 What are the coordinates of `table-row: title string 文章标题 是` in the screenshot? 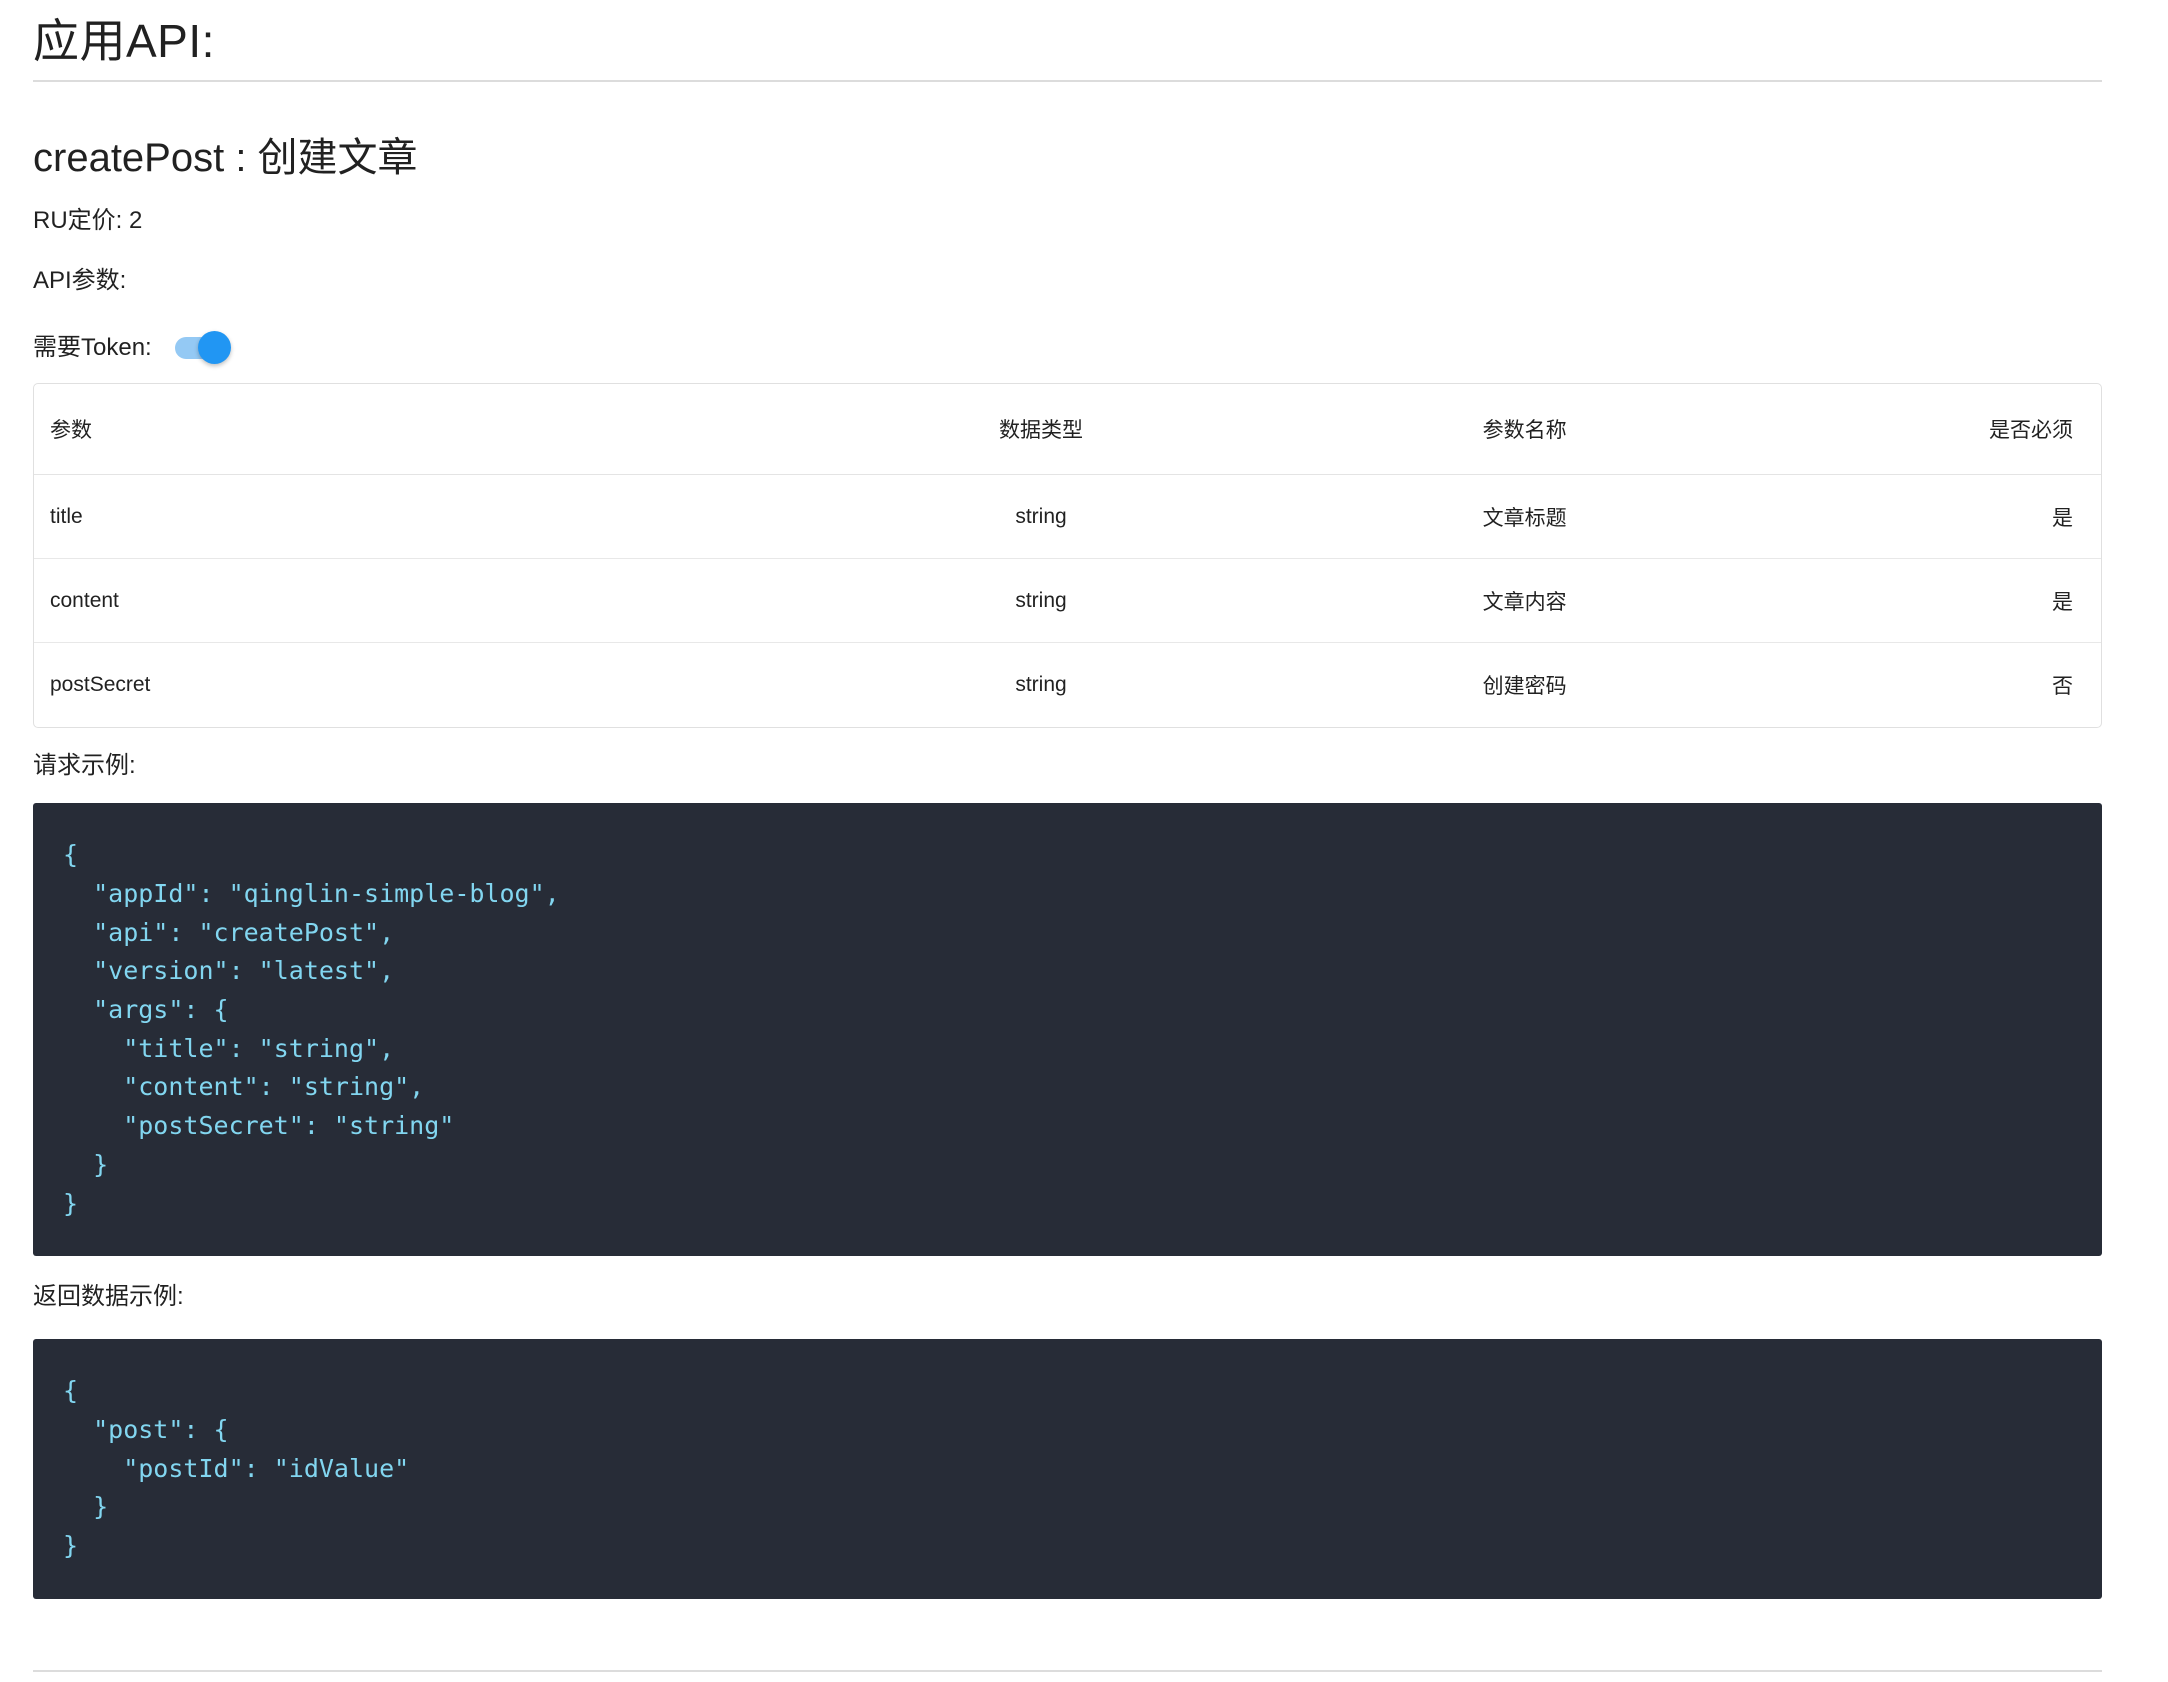 It's located at (1067, 517).